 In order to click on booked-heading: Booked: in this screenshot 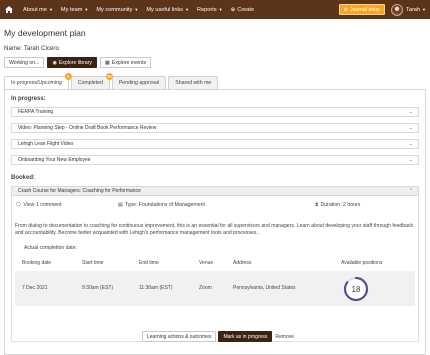, I will do `click(23, 178)`.